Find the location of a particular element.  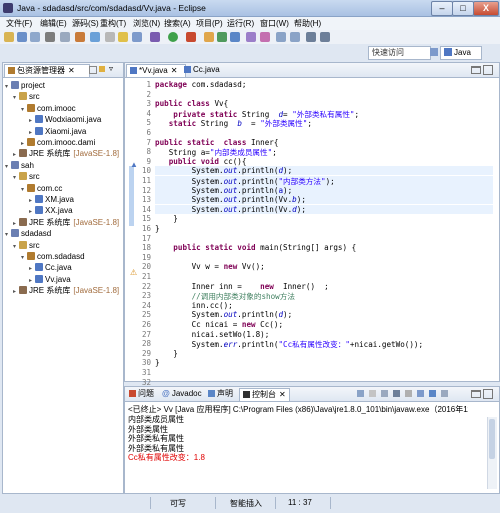

tab-vv-java: *Vv.java ✕ is located at coordinates (156, 70).